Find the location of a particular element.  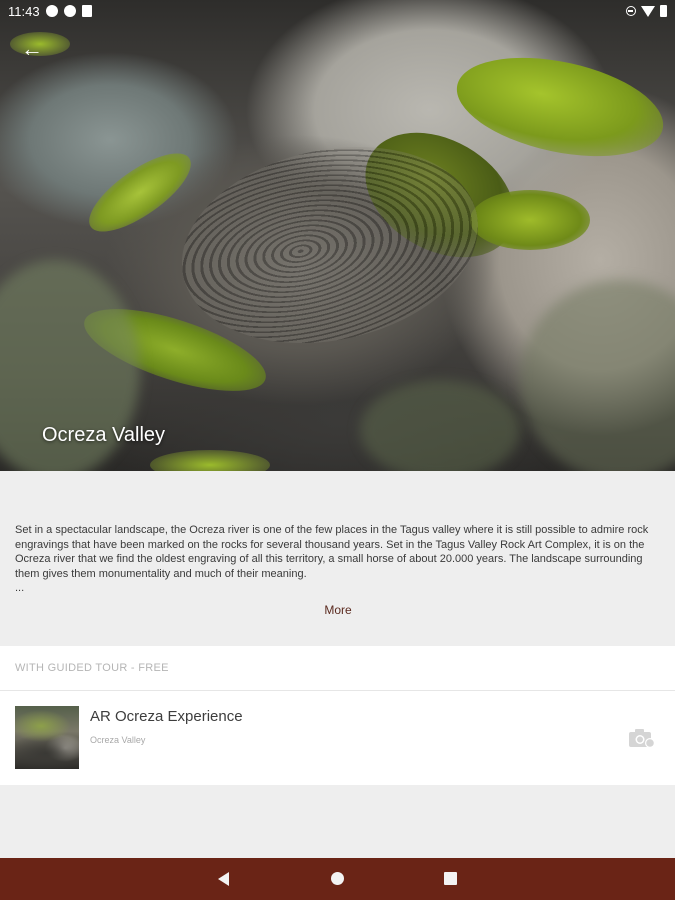

camera-ar-icon is located at coordinates (642, 738).